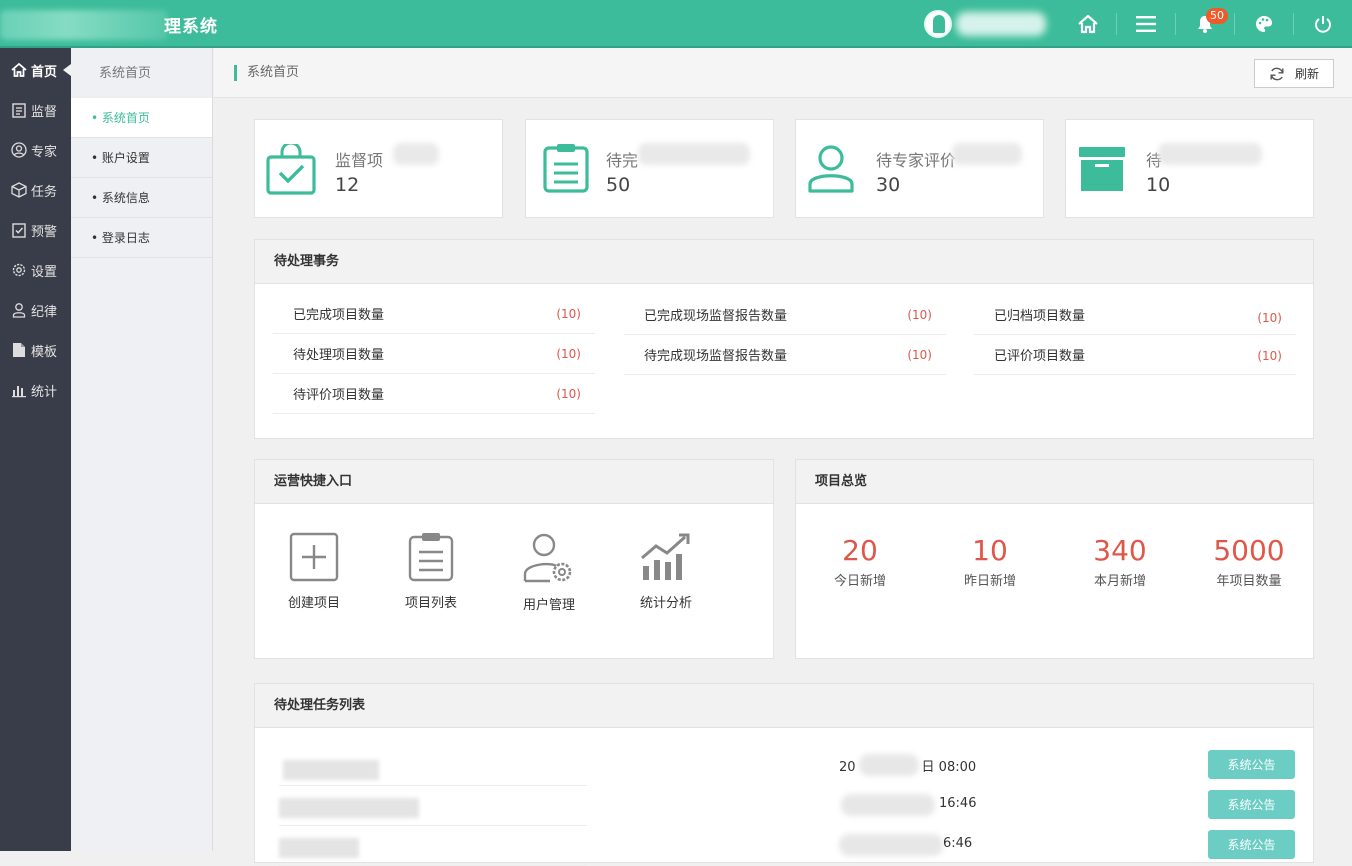 This screenshot has width=1352, height=866. Describe the element at coordinates (716, 356) in the screenshot. I see `todo-label: 待完成现场监督报告数量` at that location.